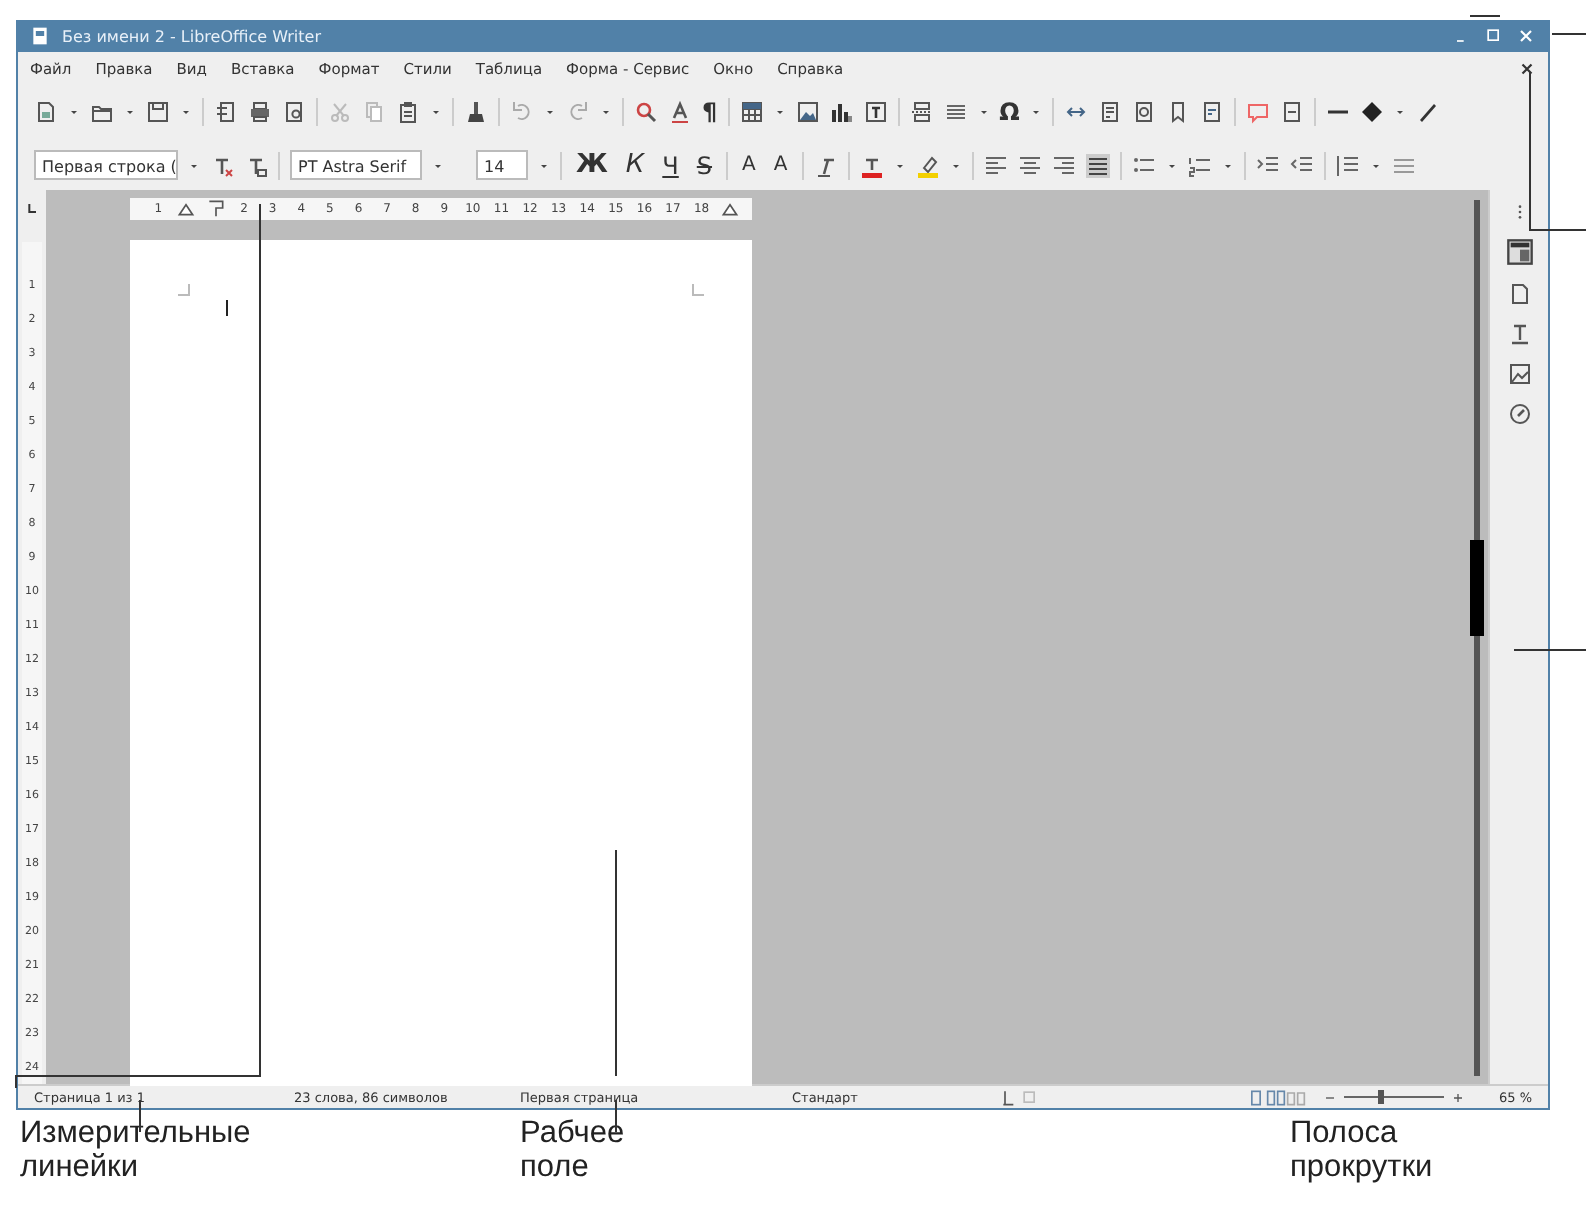  Describe the element at coordinates (680, 112) in the screenshot. I see `spellcheck-icon` at that location.